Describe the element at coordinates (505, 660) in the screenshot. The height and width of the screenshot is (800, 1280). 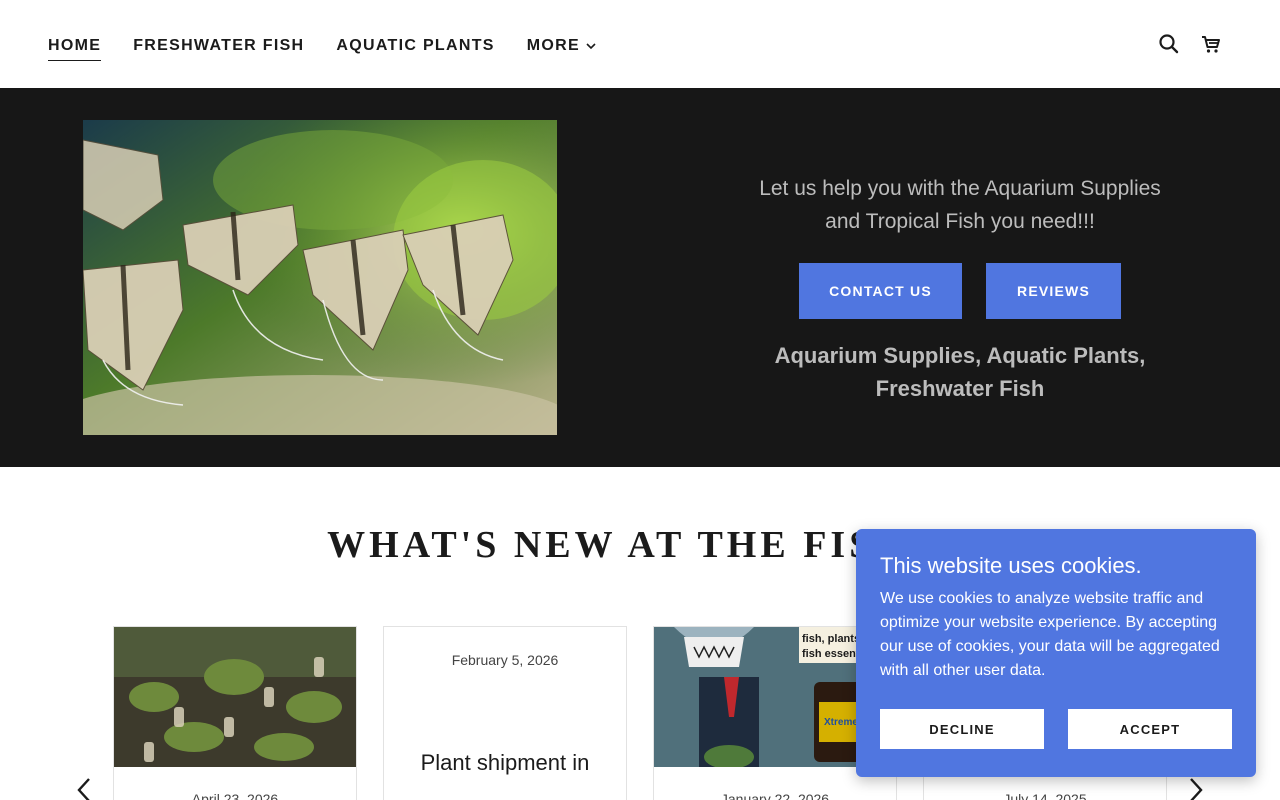
I see `card-date: February 5, 2026` at that location.